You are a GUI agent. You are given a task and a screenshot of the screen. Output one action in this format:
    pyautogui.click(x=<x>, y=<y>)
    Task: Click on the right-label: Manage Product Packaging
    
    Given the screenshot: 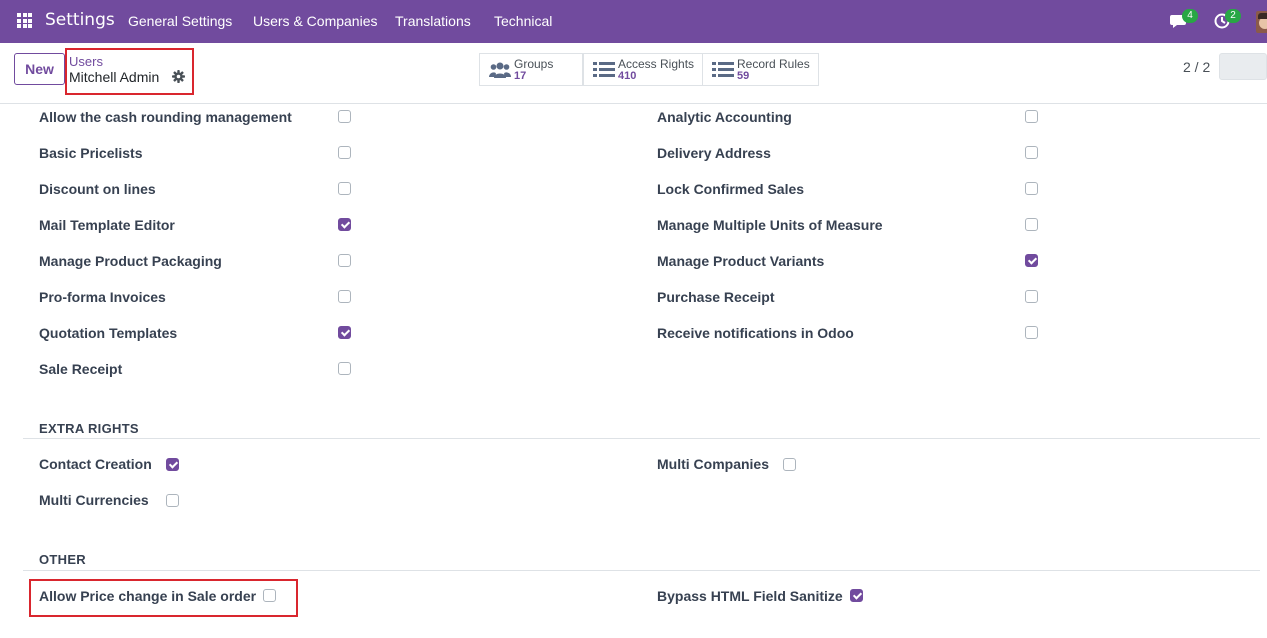 What is the action you would take?
    pyautogui.click(x=130, y=261)
    